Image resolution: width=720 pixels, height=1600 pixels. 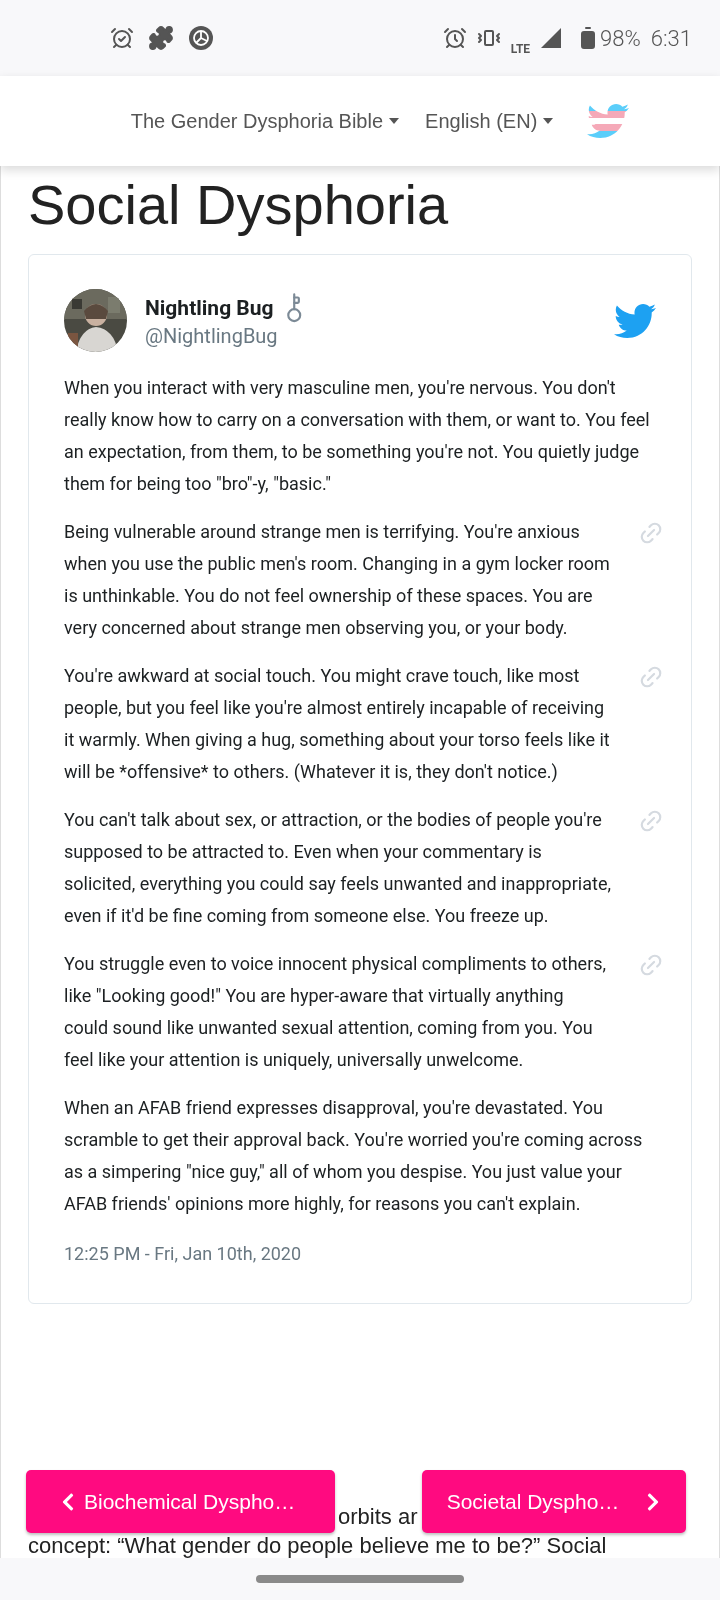 What do you see at coordinates (209, 308) in the screenshot?
I see `author-name: Nightling Bug` at bounding box center [209, 308].